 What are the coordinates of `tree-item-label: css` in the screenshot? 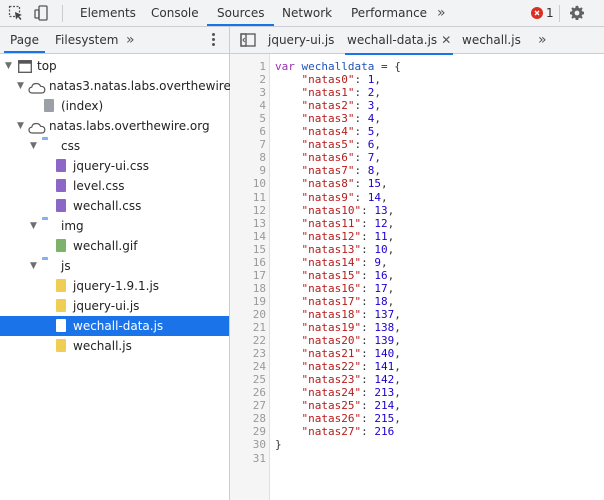 It's located at (71, 146).